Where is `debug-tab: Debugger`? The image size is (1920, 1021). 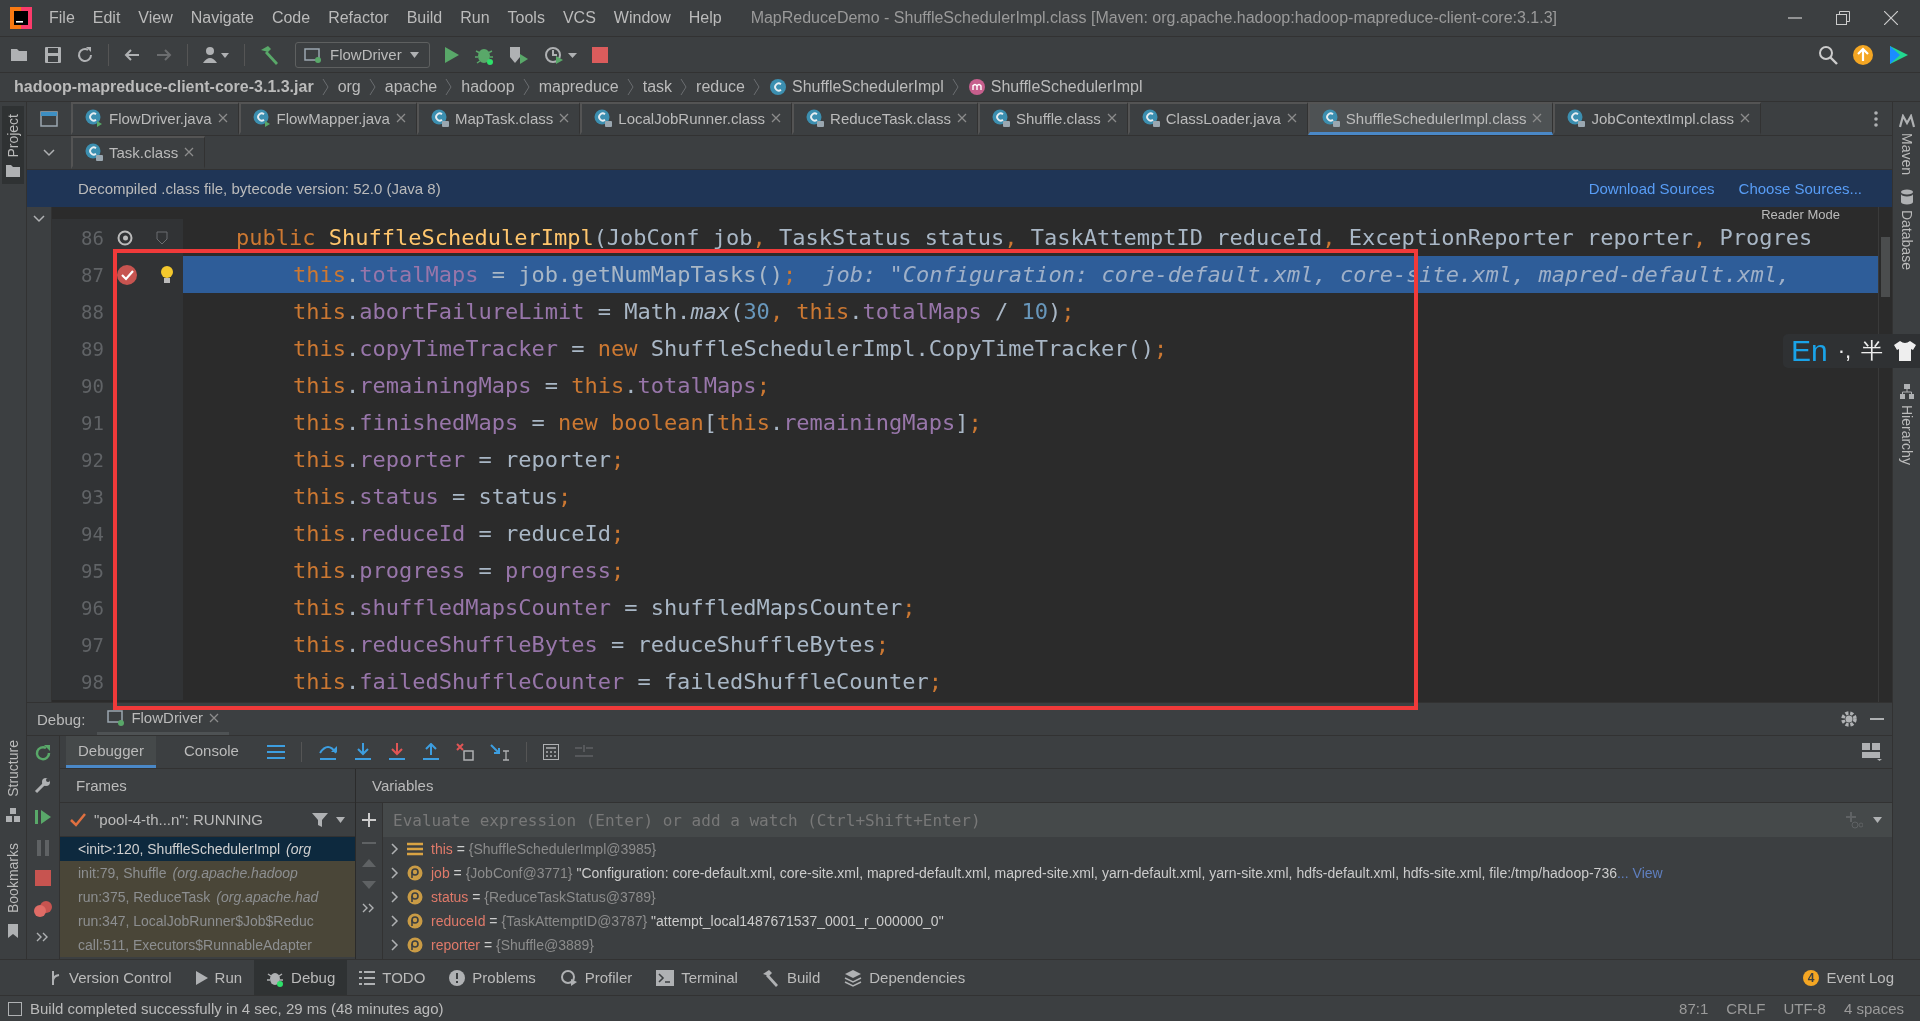
debug-tab: Debugger is located at coordinates (111, 752).